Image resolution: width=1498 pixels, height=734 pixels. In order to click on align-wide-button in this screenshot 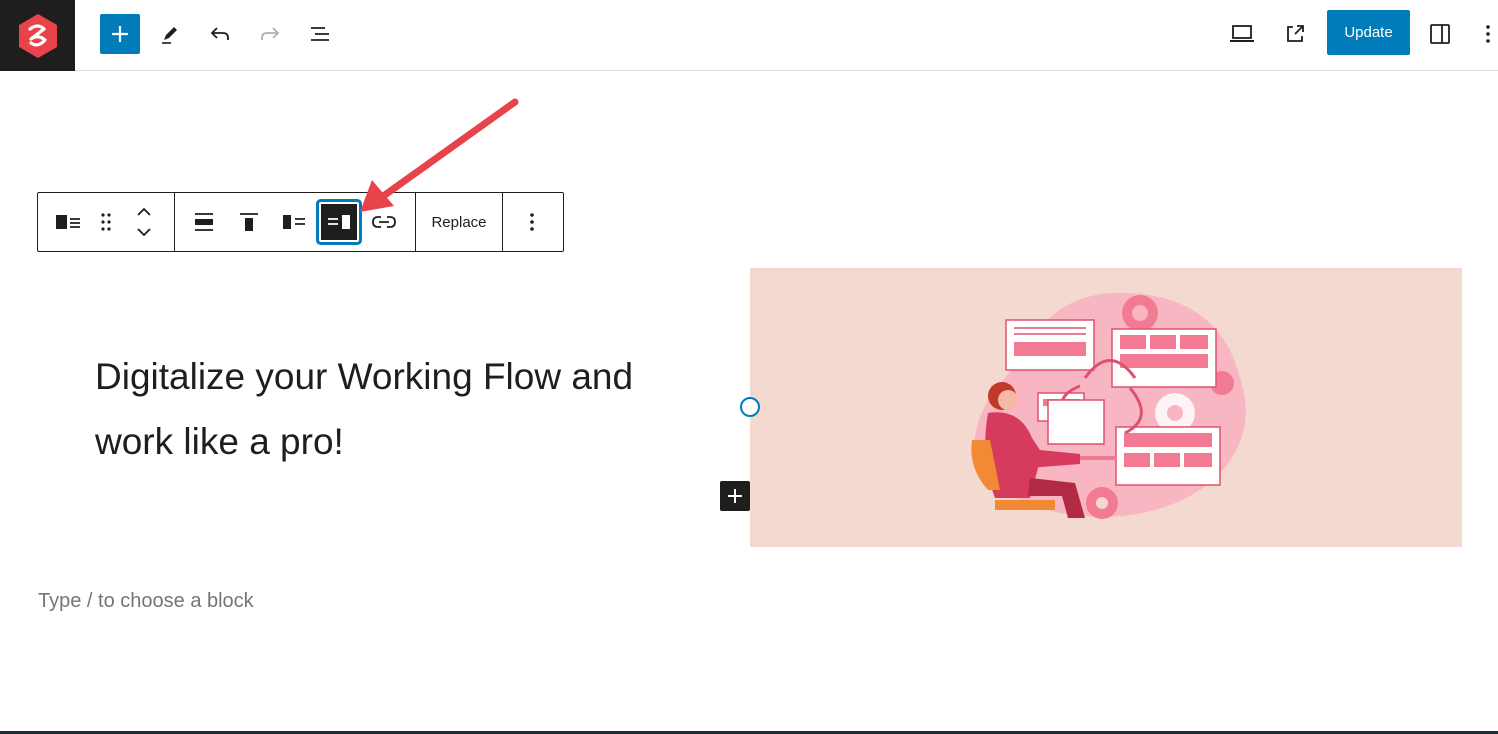, I will do `click(204, 222)`.